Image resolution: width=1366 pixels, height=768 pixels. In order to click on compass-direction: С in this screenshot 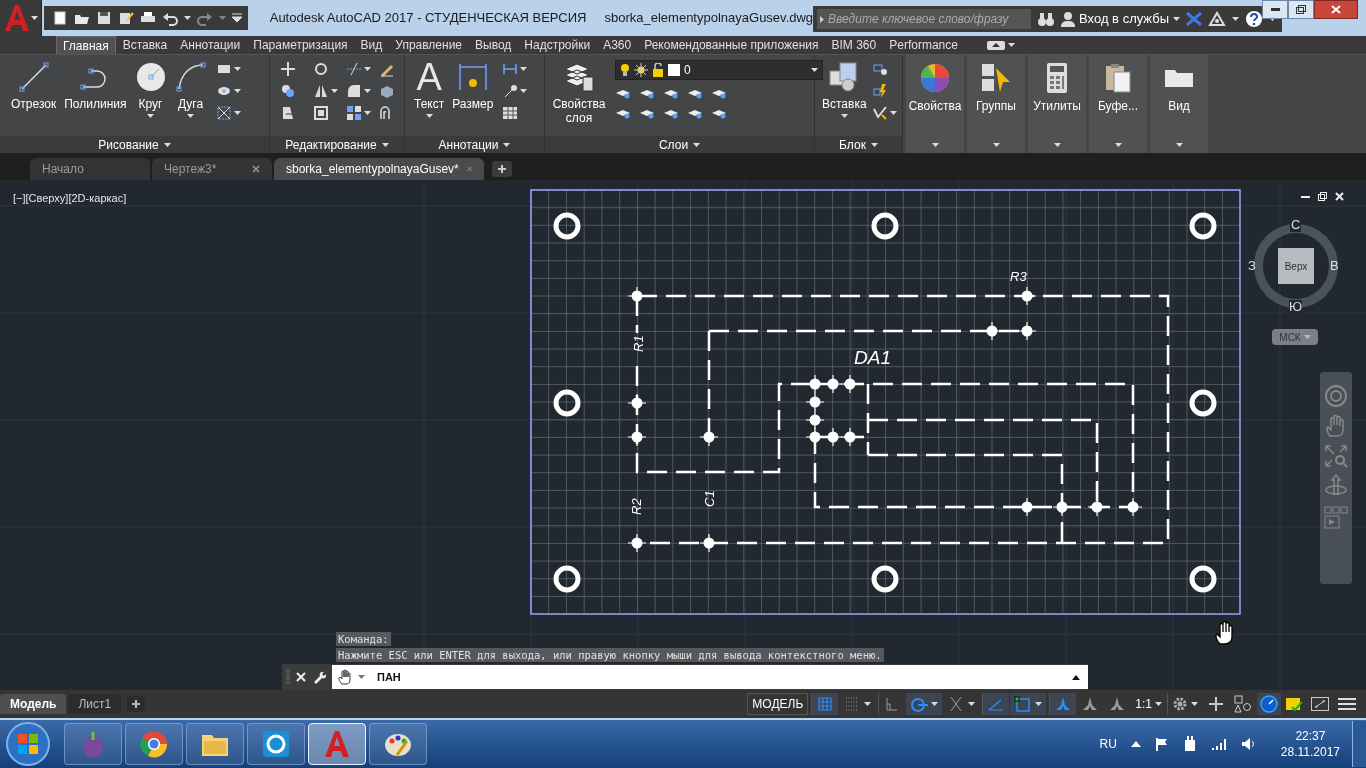, I will do `click(1296, 225)`.